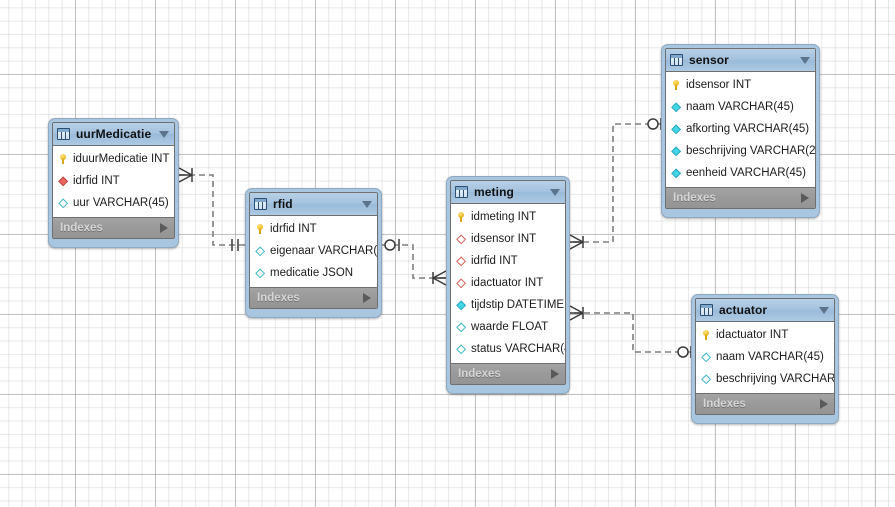 Image resolution: width=895 pixels, height=507 pixels. What do you see at coordinates (293, 229) in the screenshot?
I see `column-label: idrfid INT` at bounding box center [293, 229].